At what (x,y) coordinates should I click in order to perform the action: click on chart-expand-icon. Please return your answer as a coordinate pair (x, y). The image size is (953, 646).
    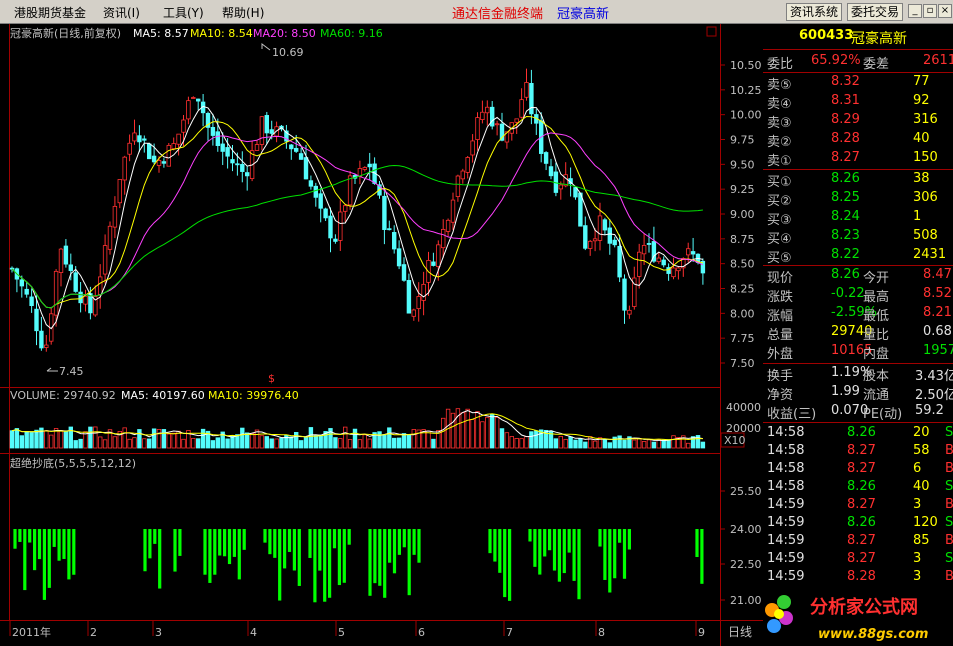
    Looking at the image, I should click on (711, 31).